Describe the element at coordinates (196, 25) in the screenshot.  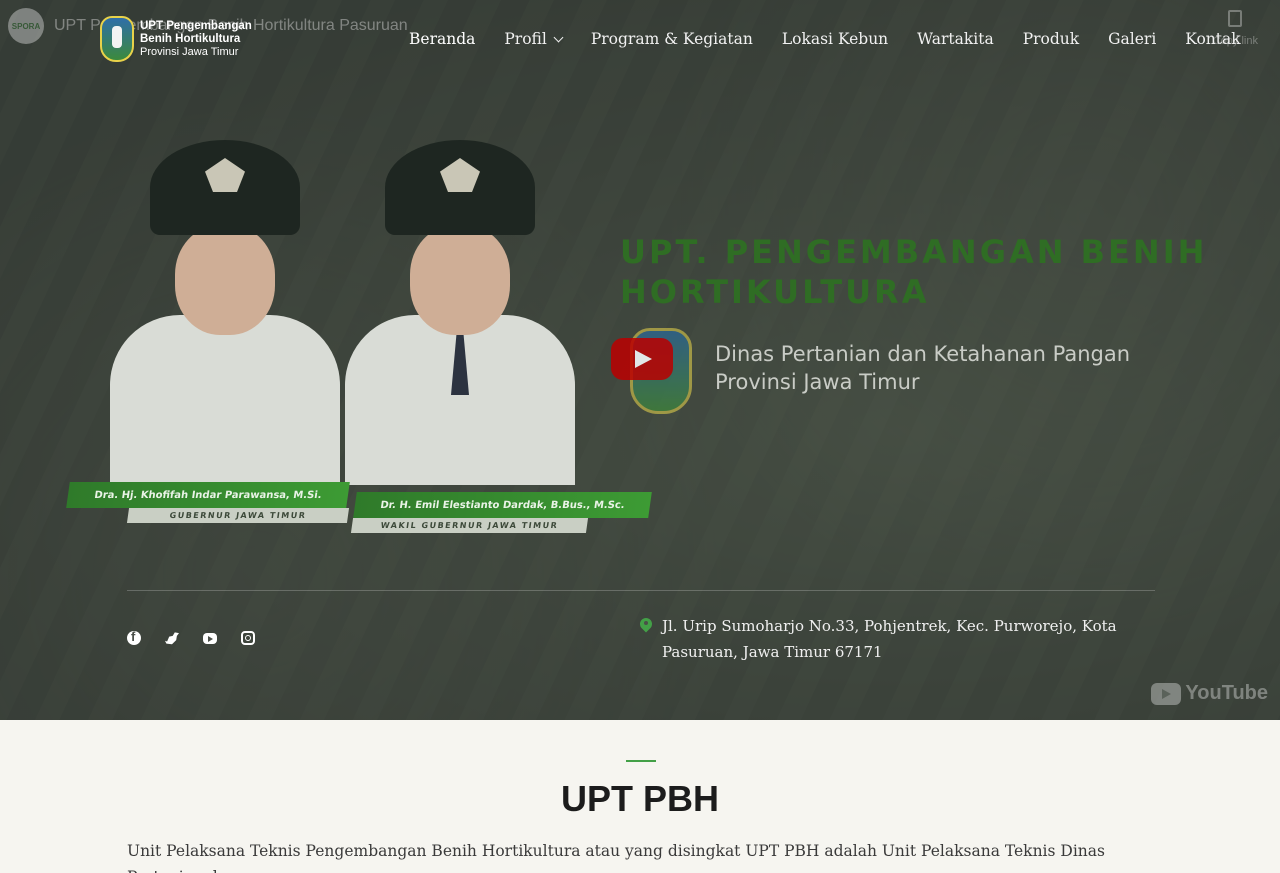
I see `logo-line1: UPT Pengembangan` at that location.